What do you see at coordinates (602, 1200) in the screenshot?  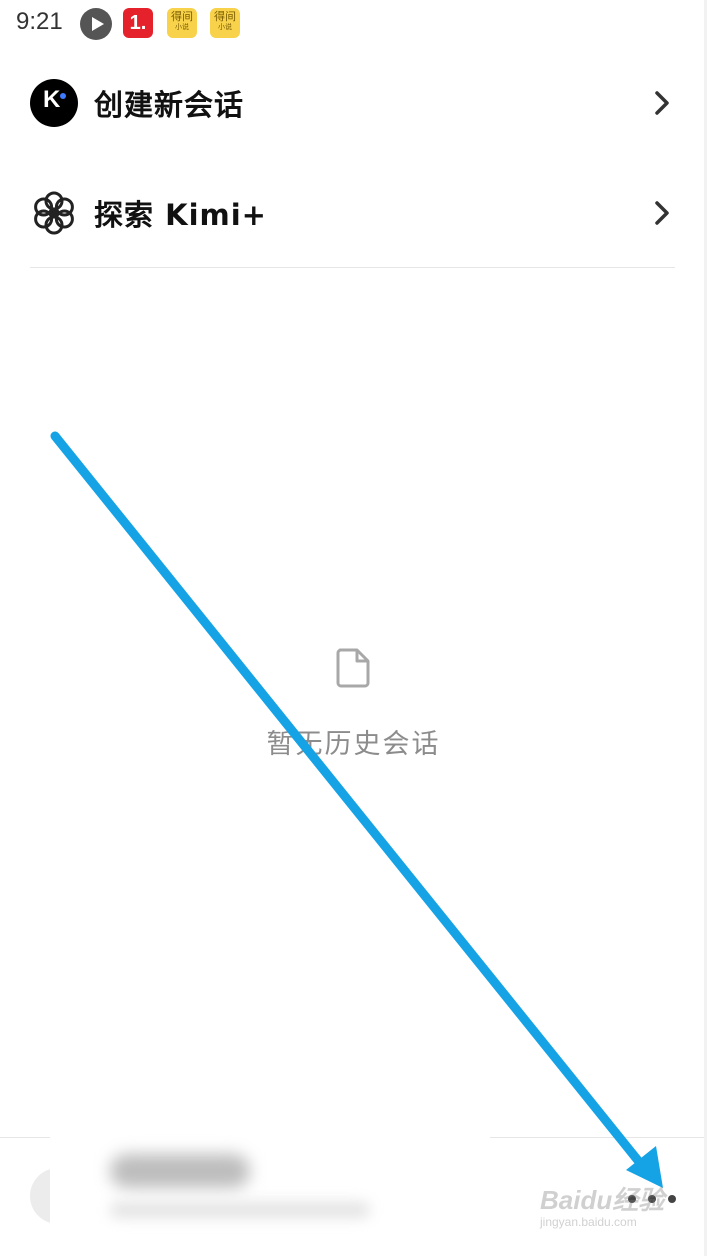 I see `watermark-main: Baidu经验` at bounding box center [602, 1200].